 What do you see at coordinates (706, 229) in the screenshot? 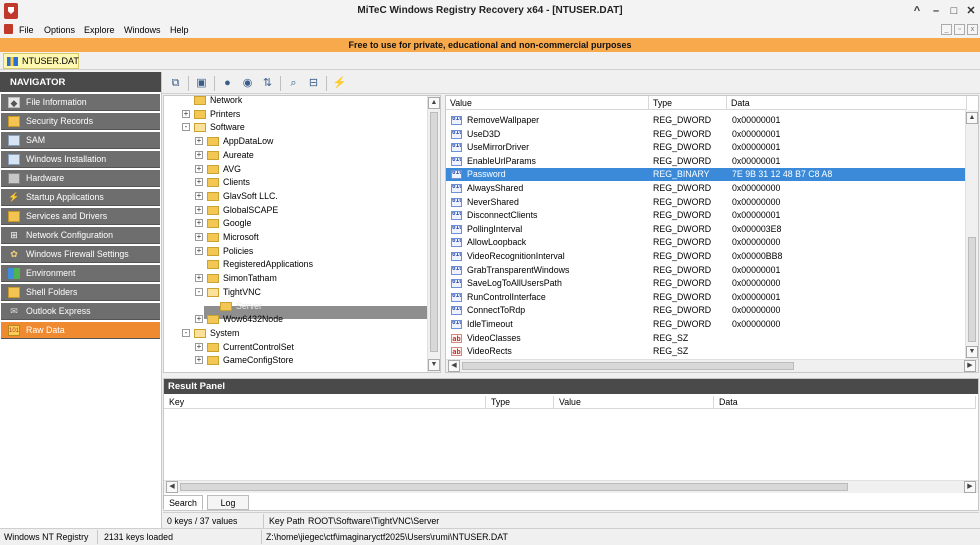
I see `value-row: 0101 PollingInterval REG_DWORD 0x000003E8` at bounding box center [706, 229].